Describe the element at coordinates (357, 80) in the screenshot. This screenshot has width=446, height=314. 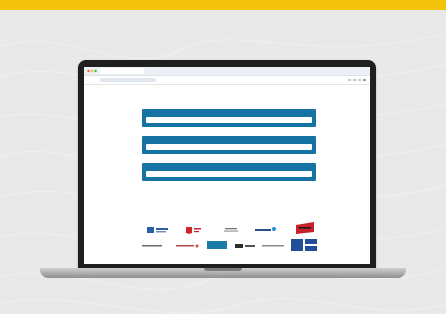
I see `browser-toolbar-icons` at that location.